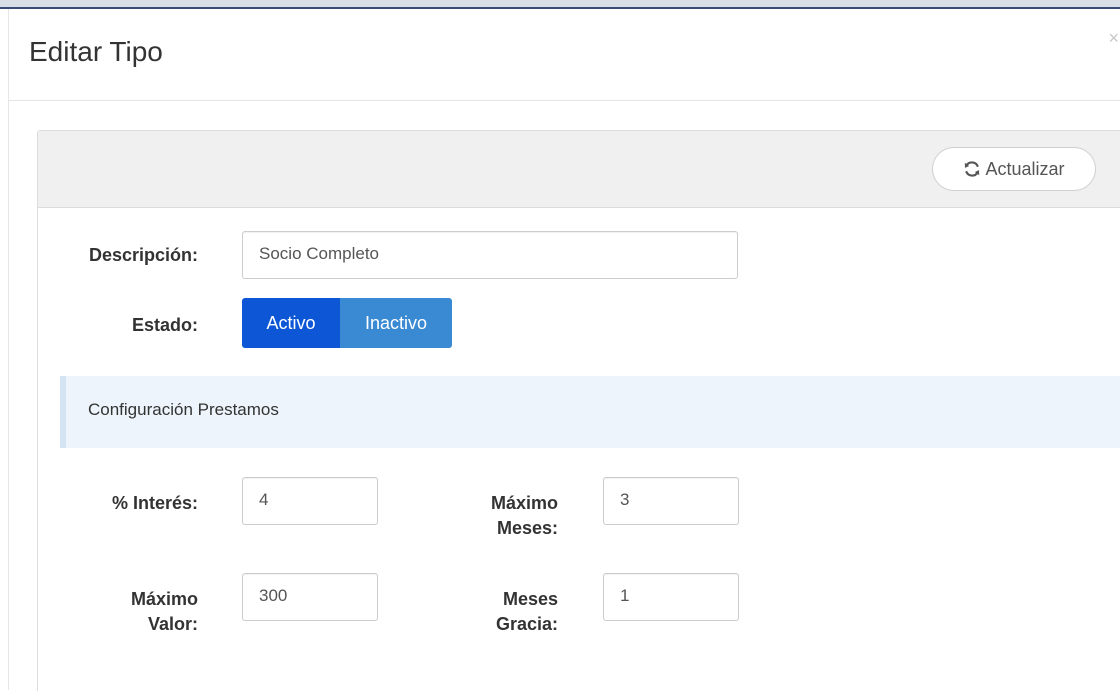  Describe the element at coordinates (498, 612) in the screenshot. I see `grace-months-label: Meses Gracia:` at that location.